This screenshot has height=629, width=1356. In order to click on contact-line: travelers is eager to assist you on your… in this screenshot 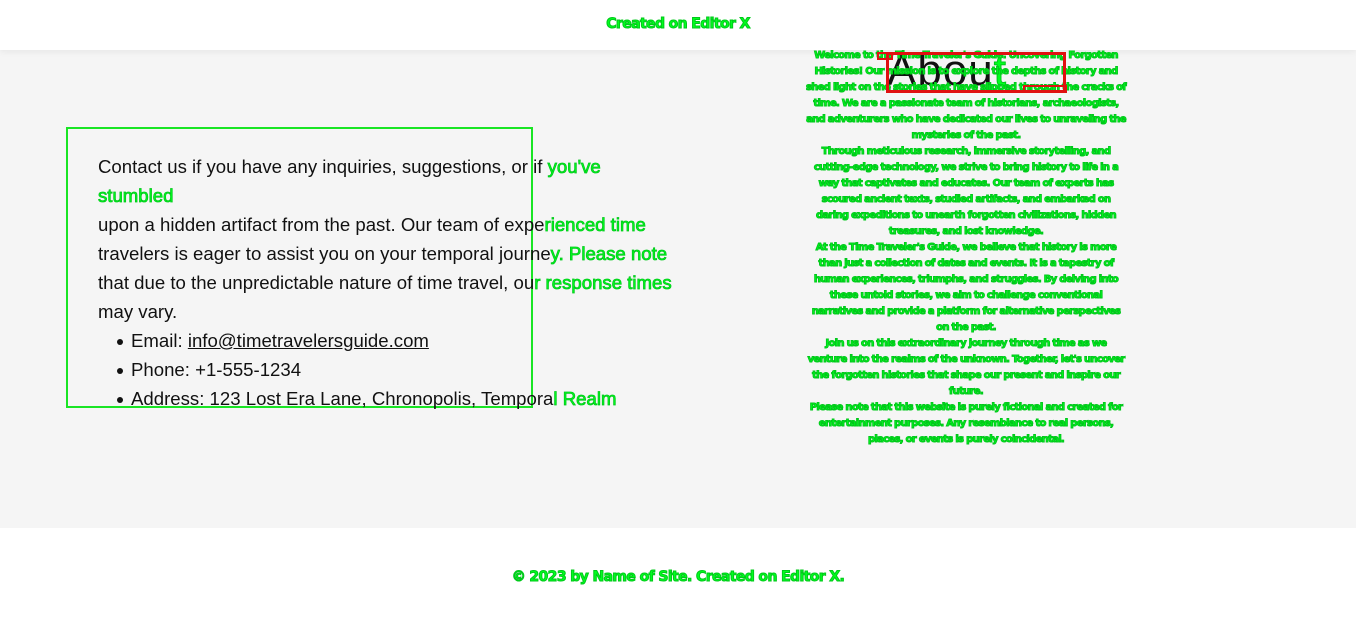, I will do `click(383, 254)`.